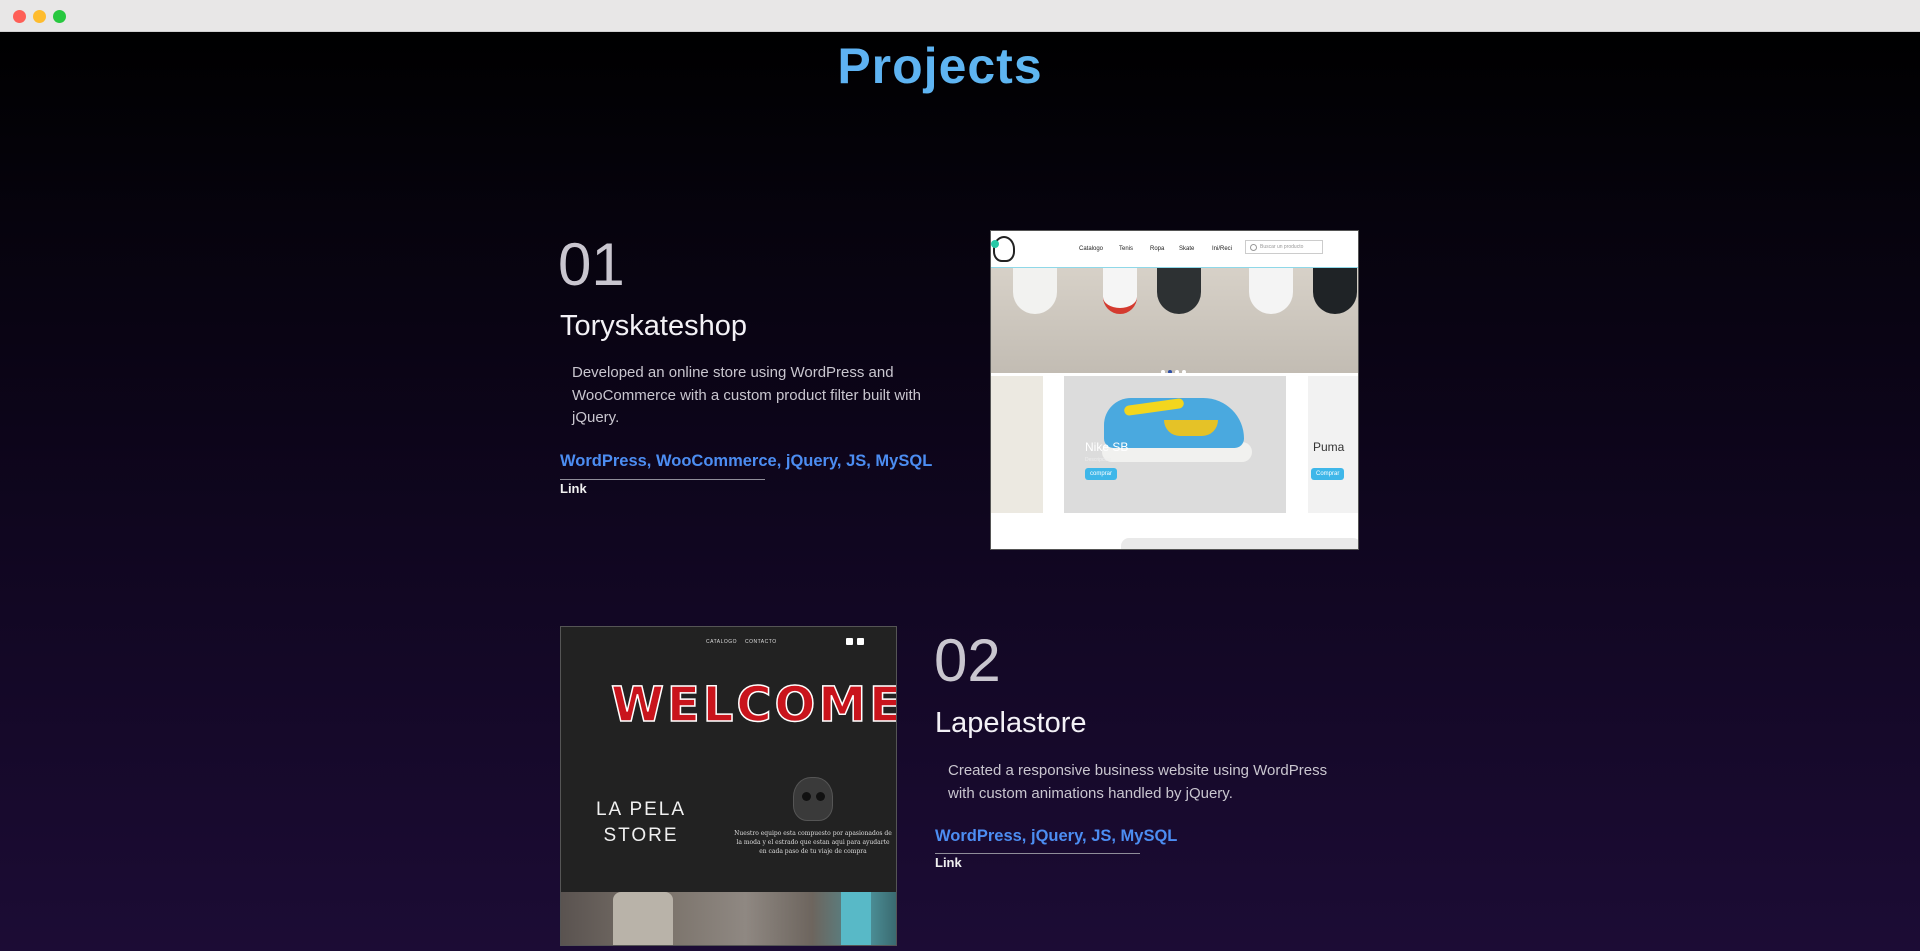  Describe the element at coordinates (1329, 447) in the screenshot. I see `product-name: Puma` at that location.